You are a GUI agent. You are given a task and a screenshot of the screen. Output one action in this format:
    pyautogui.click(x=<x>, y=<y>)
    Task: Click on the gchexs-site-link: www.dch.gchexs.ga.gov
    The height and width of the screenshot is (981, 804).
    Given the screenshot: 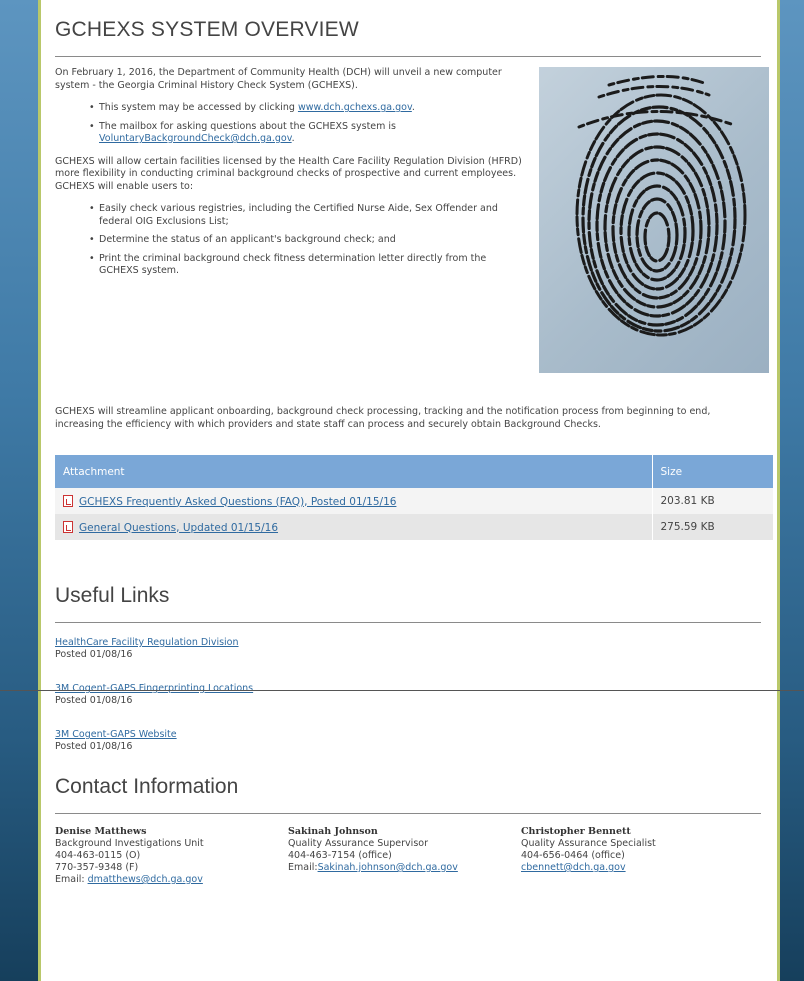 What is the action you would take?
    pyautogui.click(x=355, y=107)
    